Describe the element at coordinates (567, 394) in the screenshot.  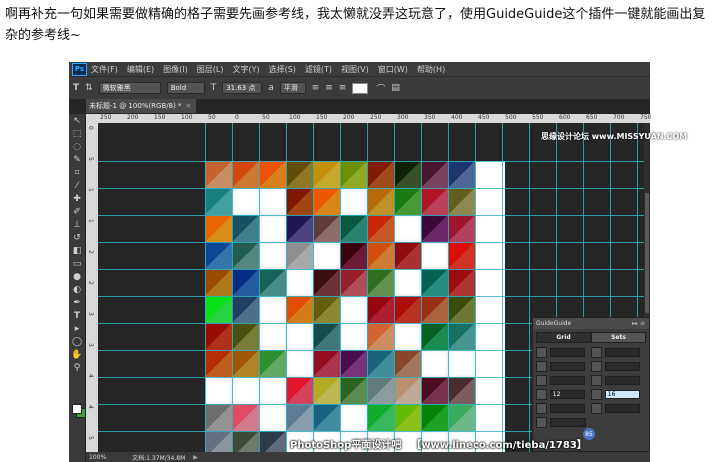
I see `columns-field: 12` at that location.